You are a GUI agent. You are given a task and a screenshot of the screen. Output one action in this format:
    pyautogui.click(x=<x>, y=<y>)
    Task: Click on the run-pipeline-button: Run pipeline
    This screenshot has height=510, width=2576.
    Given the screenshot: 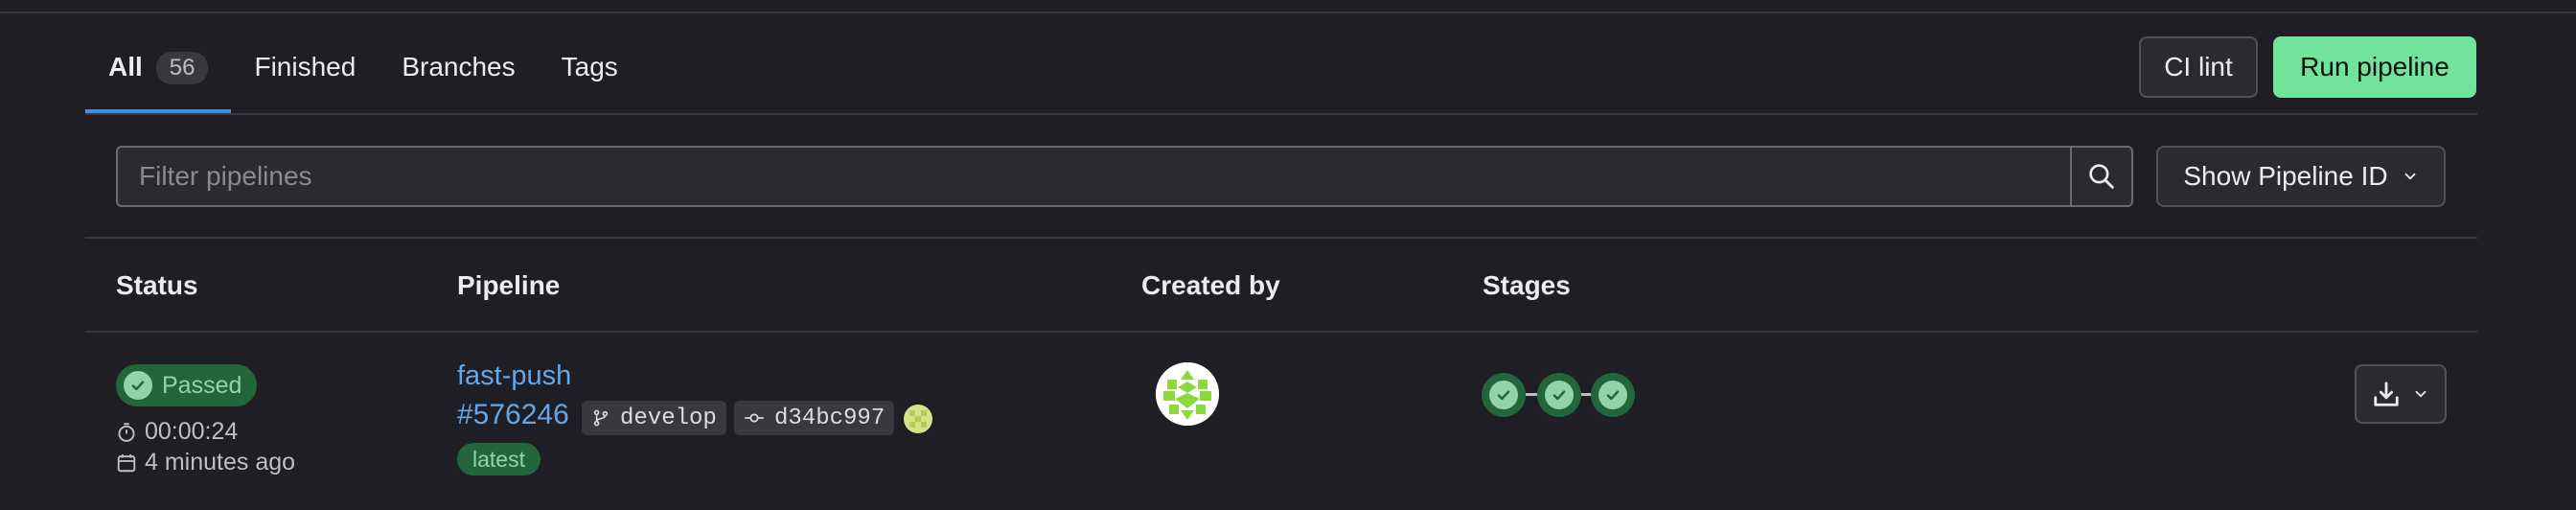 What is the action you would take?
    pyautogui.click(x=2374, y=67)
    